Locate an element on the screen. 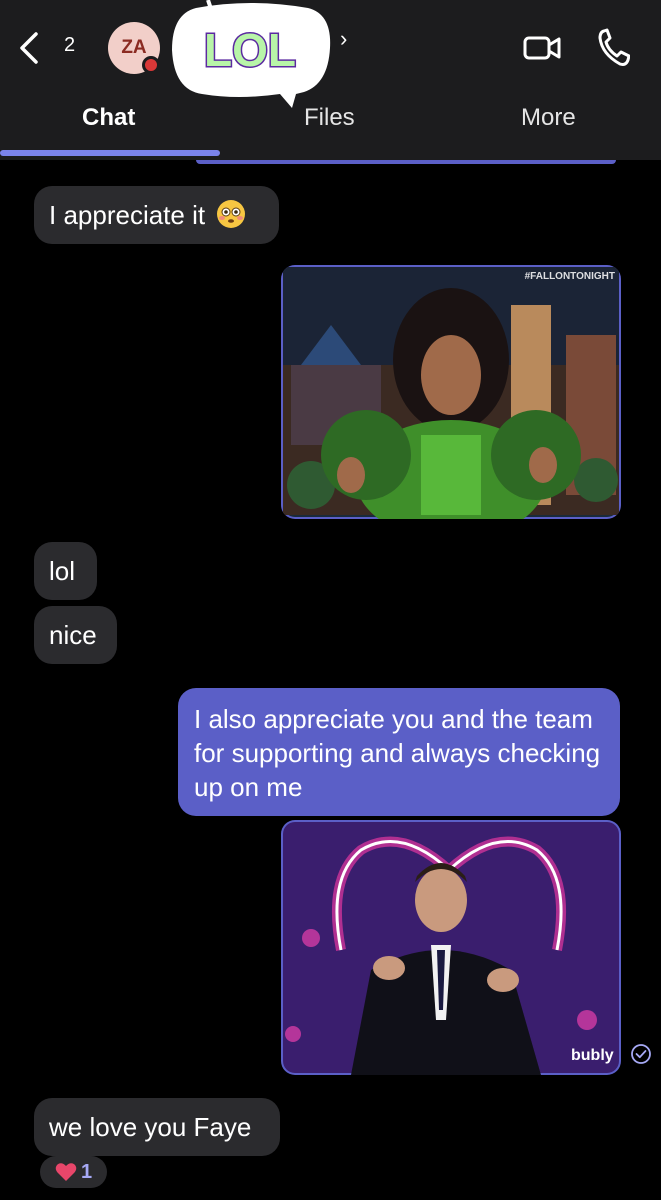  active-tab-indicator is located at coordinates (110, 153).